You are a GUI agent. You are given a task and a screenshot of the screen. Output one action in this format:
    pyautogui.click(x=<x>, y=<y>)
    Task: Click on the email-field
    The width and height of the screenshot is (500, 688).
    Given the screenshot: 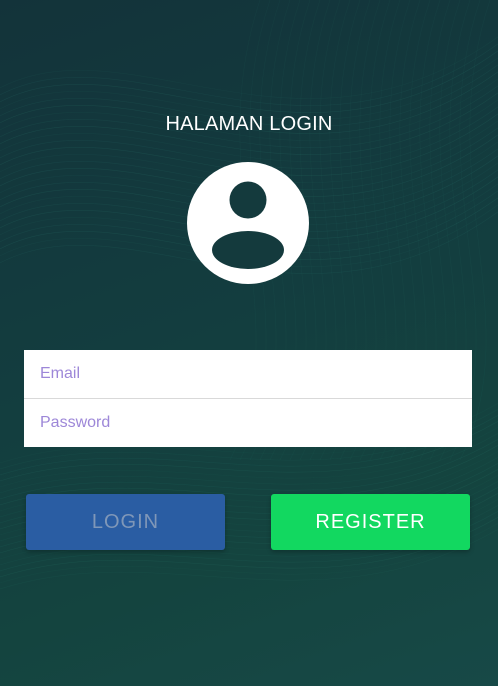 What is the action you would take?
    pyautogui.click(x=248, y=374)
    